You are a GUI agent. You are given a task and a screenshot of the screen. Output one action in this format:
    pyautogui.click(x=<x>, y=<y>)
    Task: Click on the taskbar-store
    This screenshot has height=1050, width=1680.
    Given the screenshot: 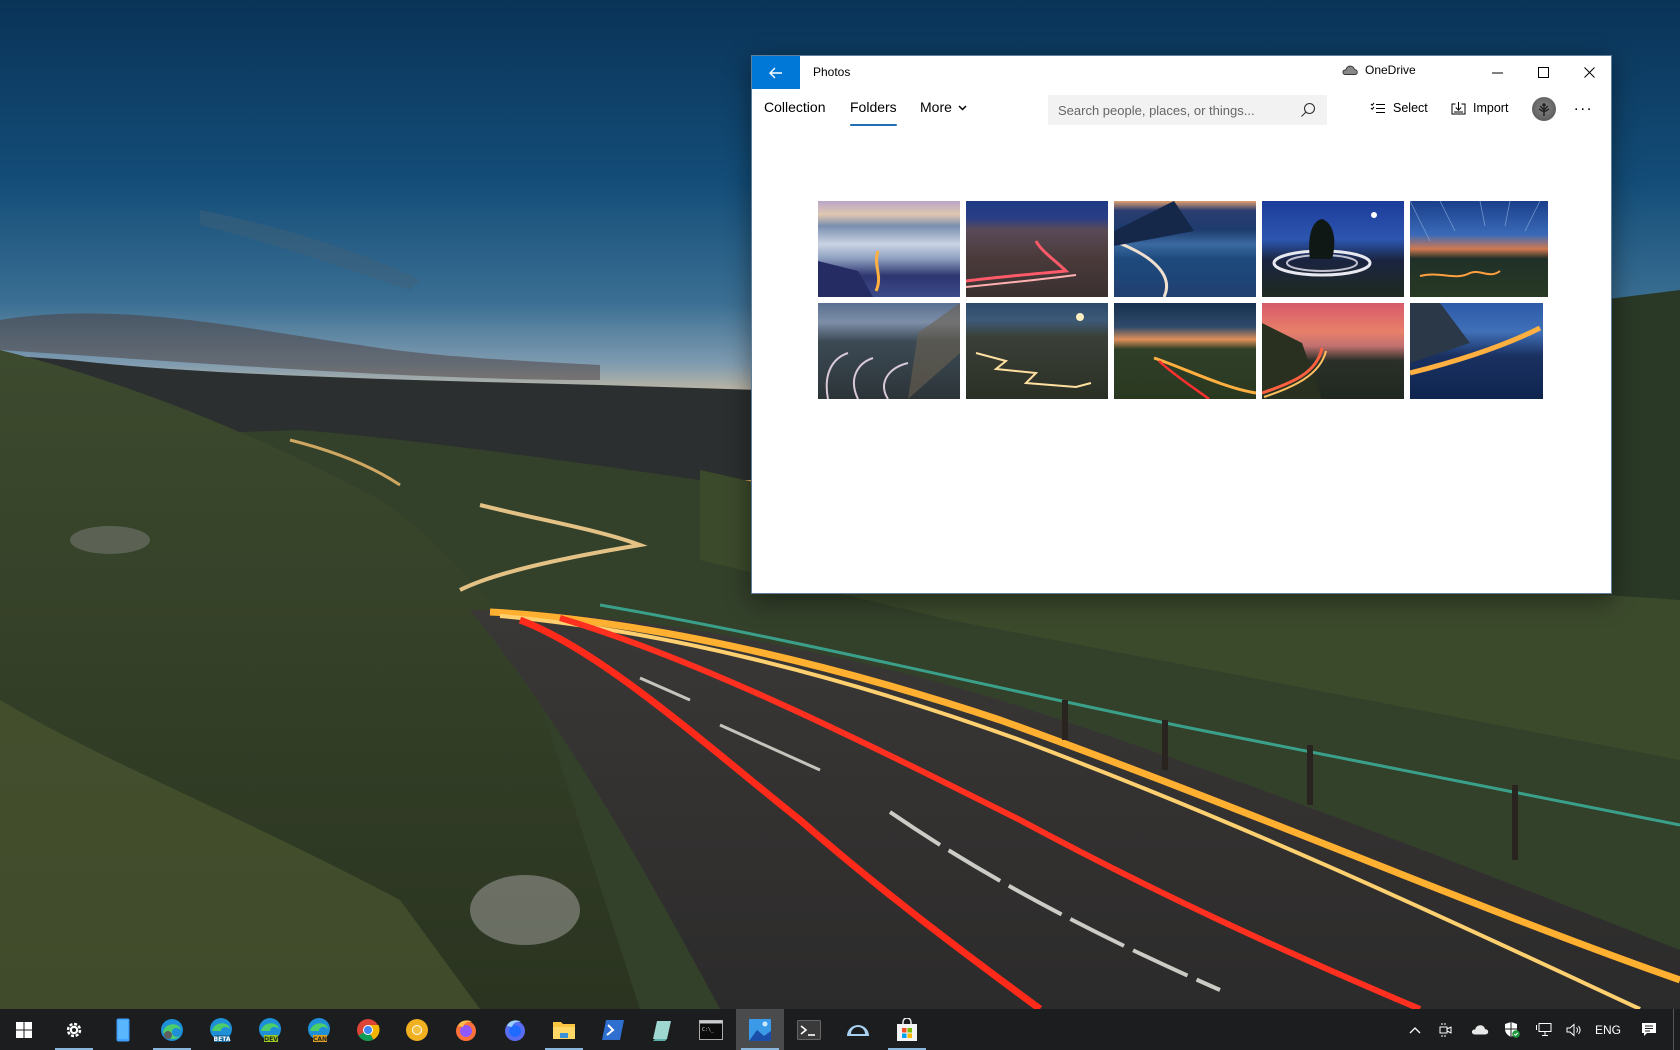 What is the action you would take?
    pyautogui.click(x=907, y=1029)
    